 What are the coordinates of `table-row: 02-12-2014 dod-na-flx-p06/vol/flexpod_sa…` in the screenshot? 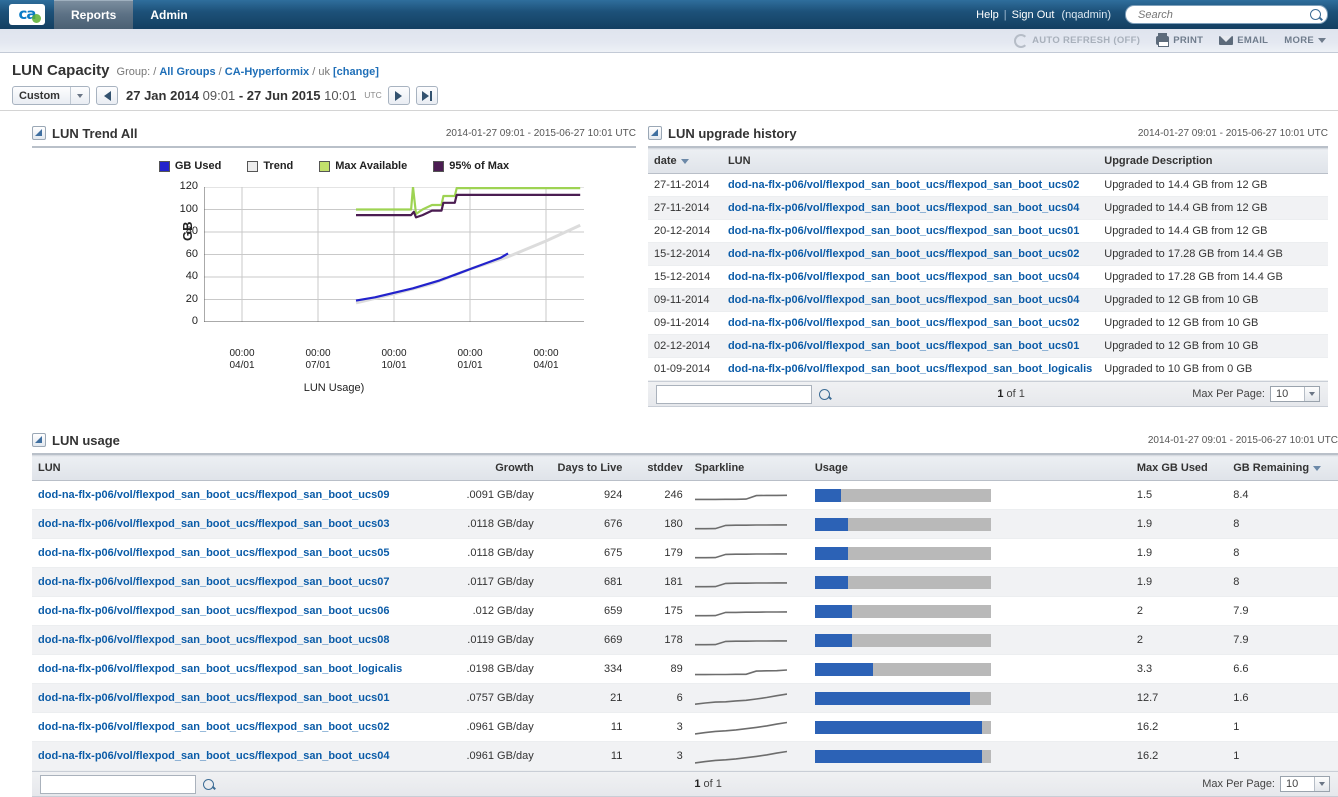 It's located at (988, 346).